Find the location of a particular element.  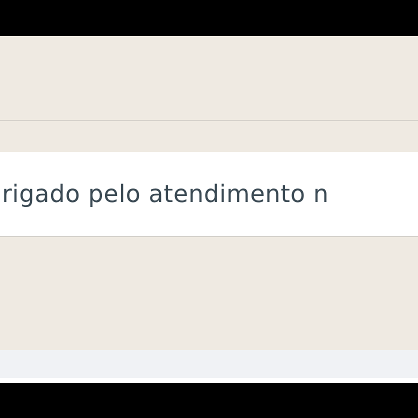

message-text: rigado pelo atendimento n is located at coordinates (165, 194).